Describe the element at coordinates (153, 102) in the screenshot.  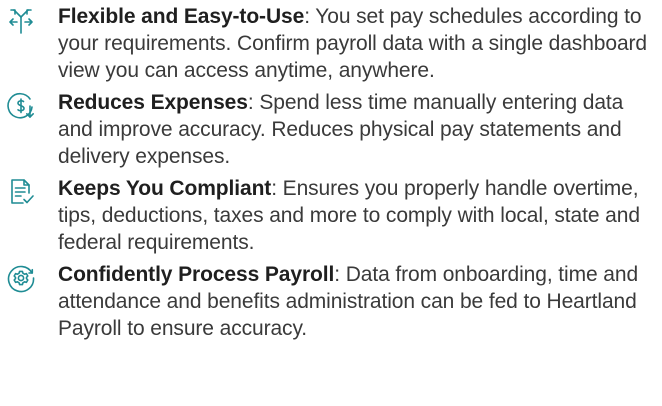
I see `feature-title: Reduces Expenses` at that location.